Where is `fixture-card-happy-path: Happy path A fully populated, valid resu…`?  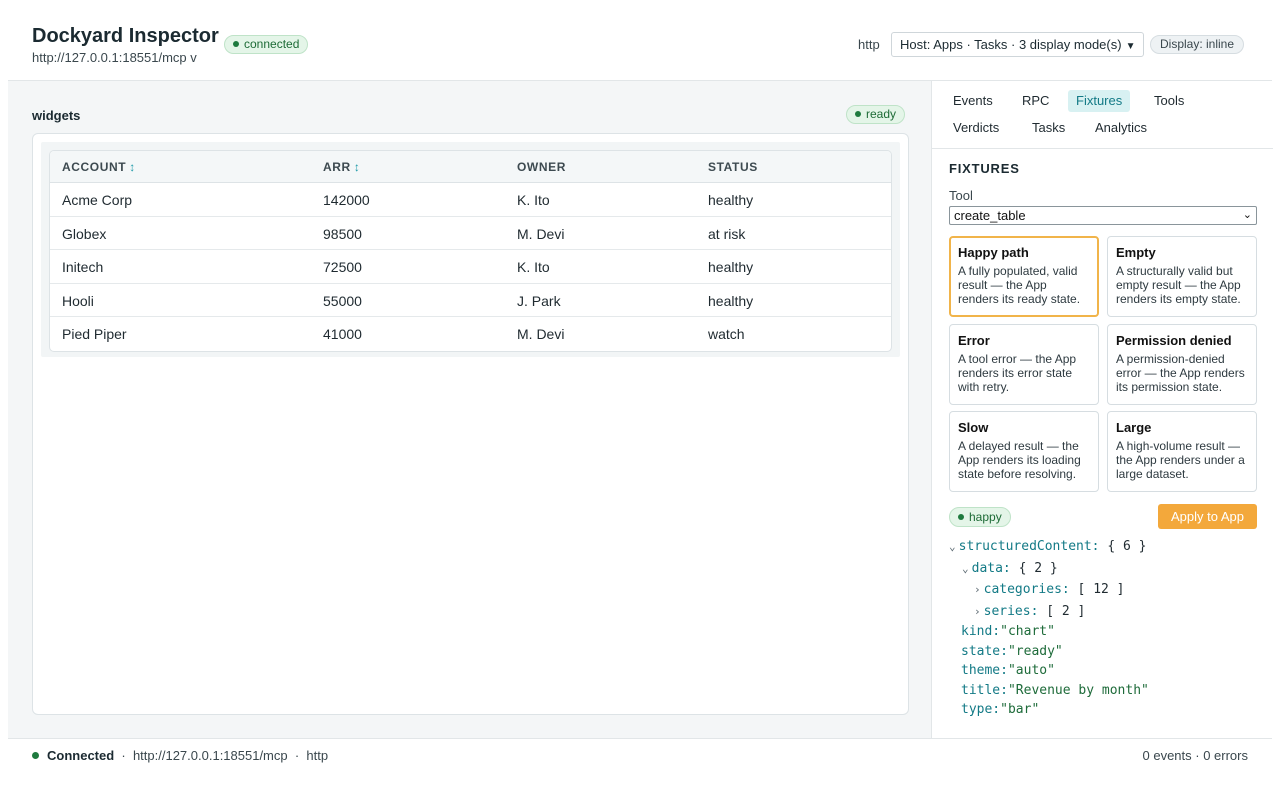
fixture-card-happy-path: Happy path A fully populated, valid resu… is located at coordinates (1024, 276).